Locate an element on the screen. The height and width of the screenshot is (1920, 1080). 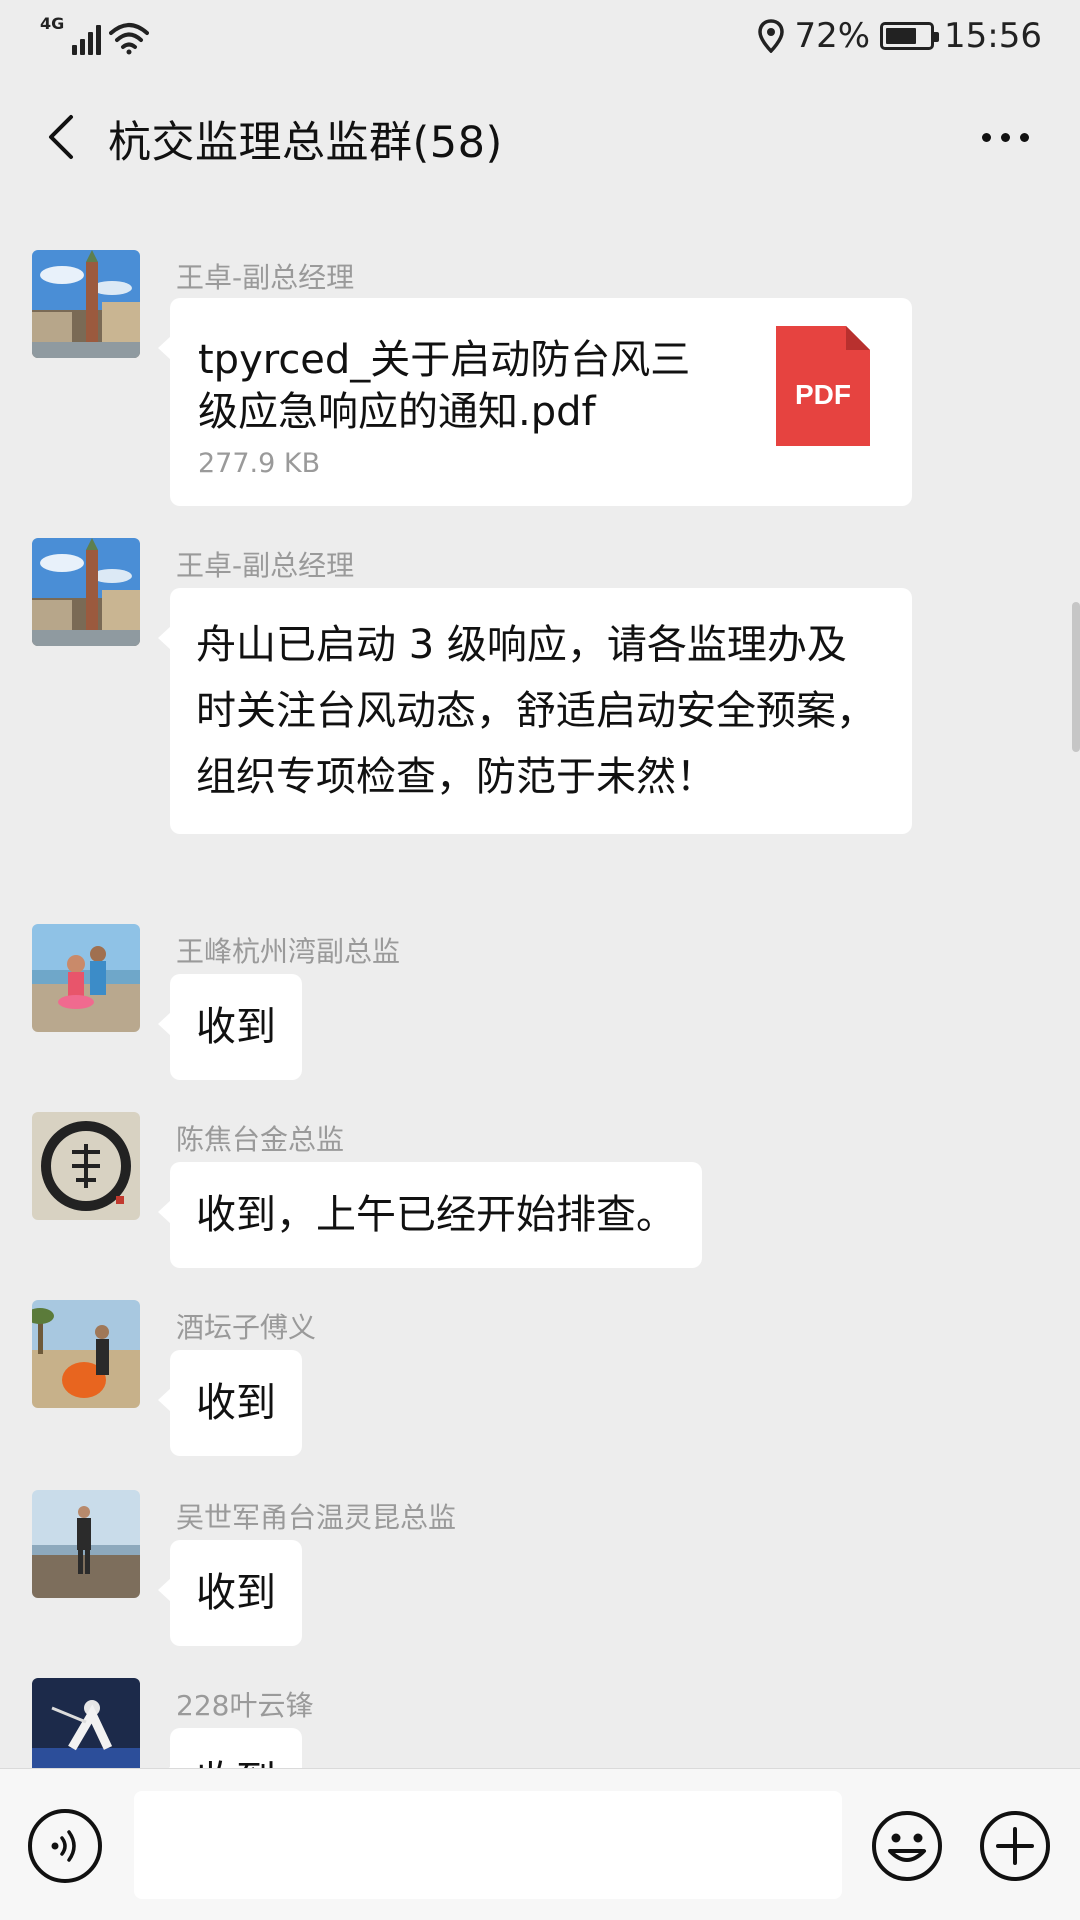
sender-name: 陈焦台金总监 is located at coordinates (260, 1139).